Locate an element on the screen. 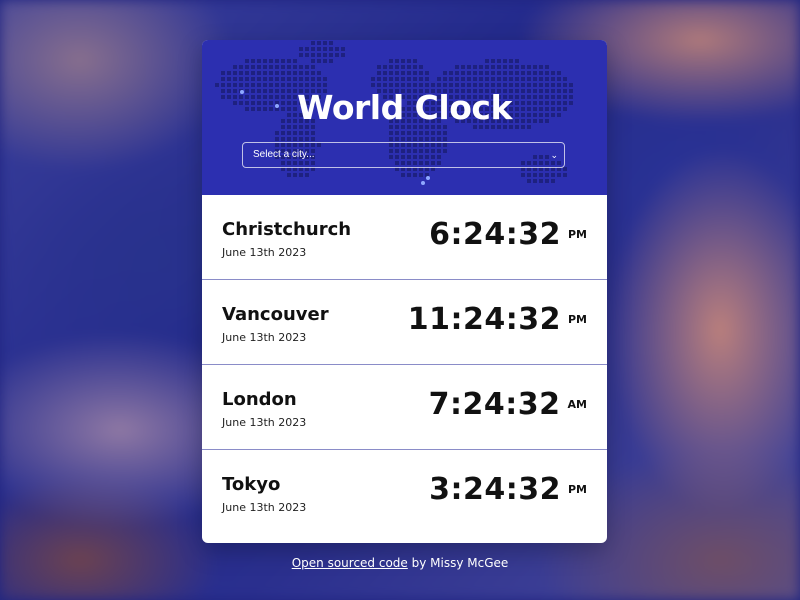  time-value: 6:24:32 is located at coordinates (495, 234).